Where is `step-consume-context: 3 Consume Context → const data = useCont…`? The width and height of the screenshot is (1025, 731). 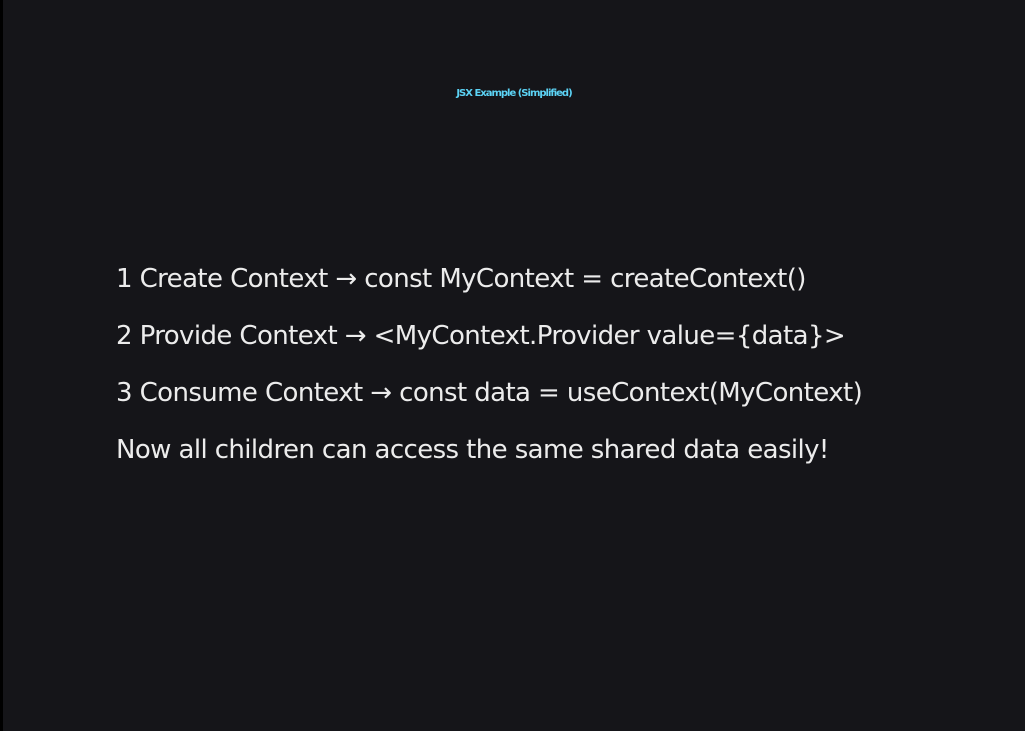
step-consume-context: 3 Consume Context → const data = useCont… is located at coordinates (489, 393).